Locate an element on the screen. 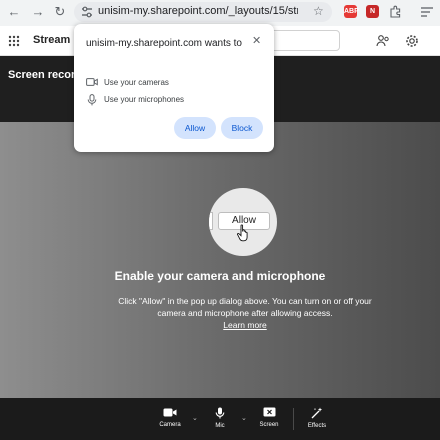  illustration-edge is located at coordinates (211, 221).